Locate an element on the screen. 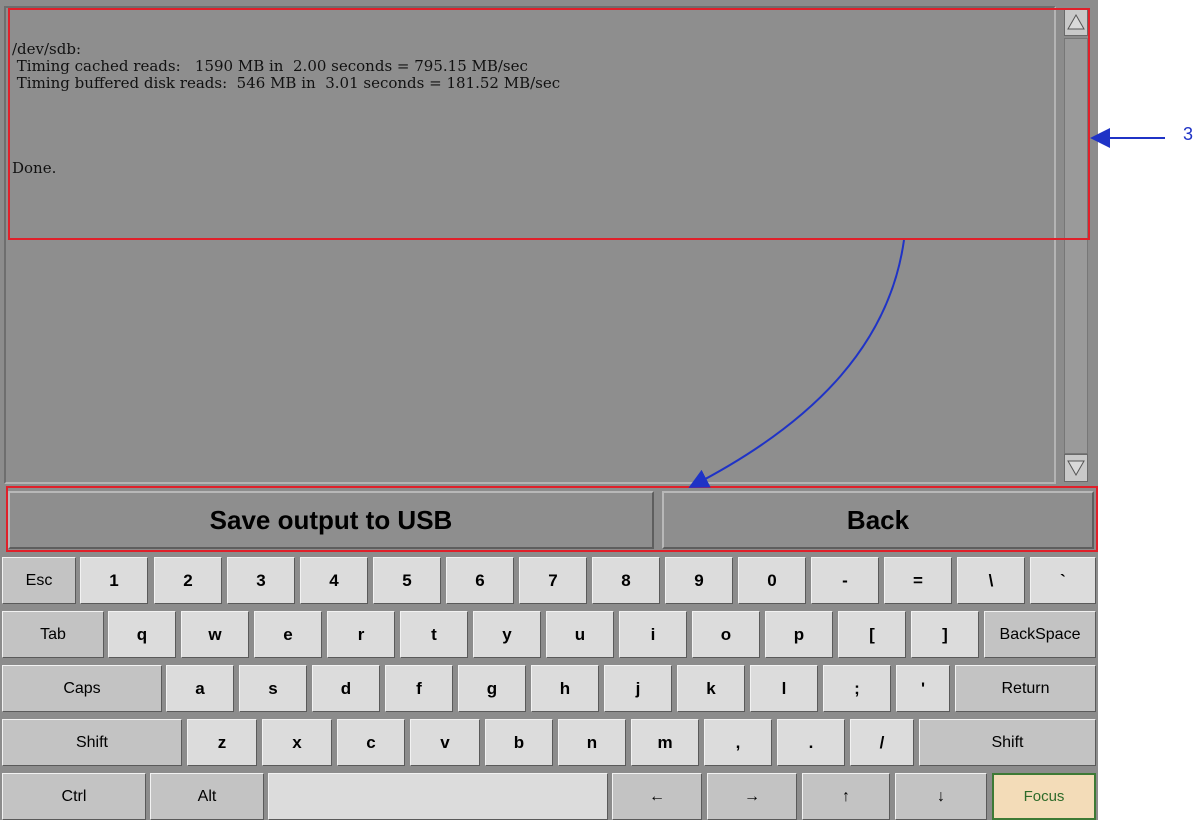 The image size is (1200, 820). triangle-up-icon is located at coordinates (1076, 21).